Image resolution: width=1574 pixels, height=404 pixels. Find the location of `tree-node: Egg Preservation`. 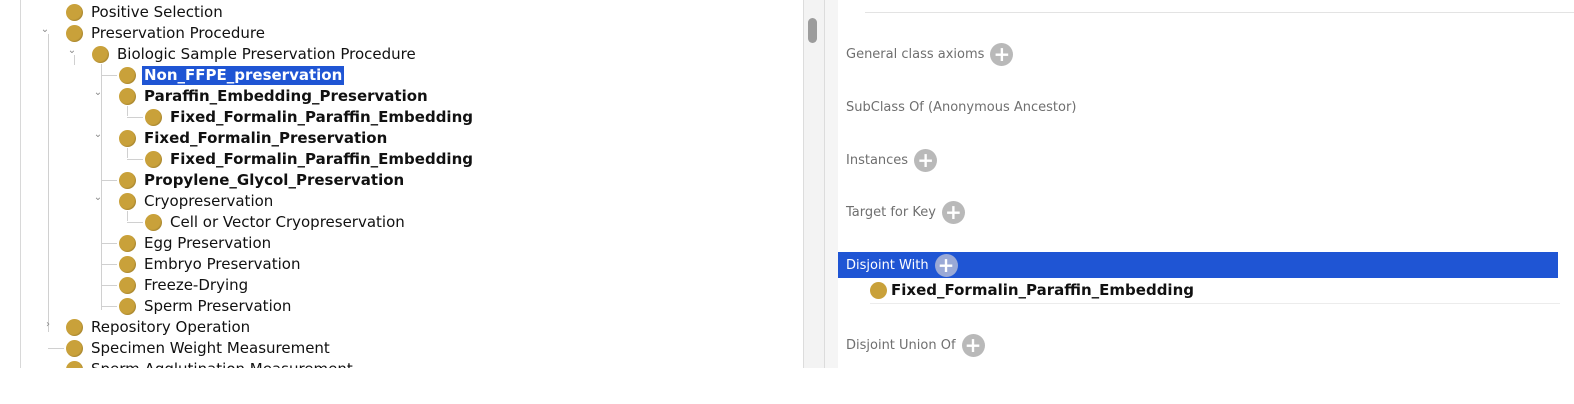

tree-node: Egg Preservation is located at coordinates (196, 243).